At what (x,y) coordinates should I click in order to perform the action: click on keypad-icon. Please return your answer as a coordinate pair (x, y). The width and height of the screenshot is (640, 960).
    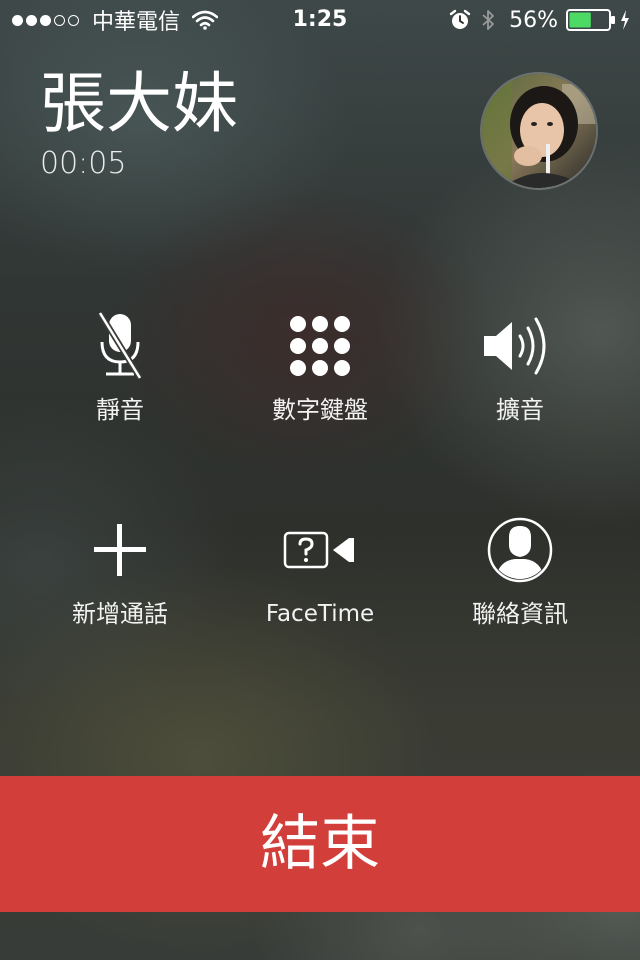
    Looking at the image, I should click on (320, 346).